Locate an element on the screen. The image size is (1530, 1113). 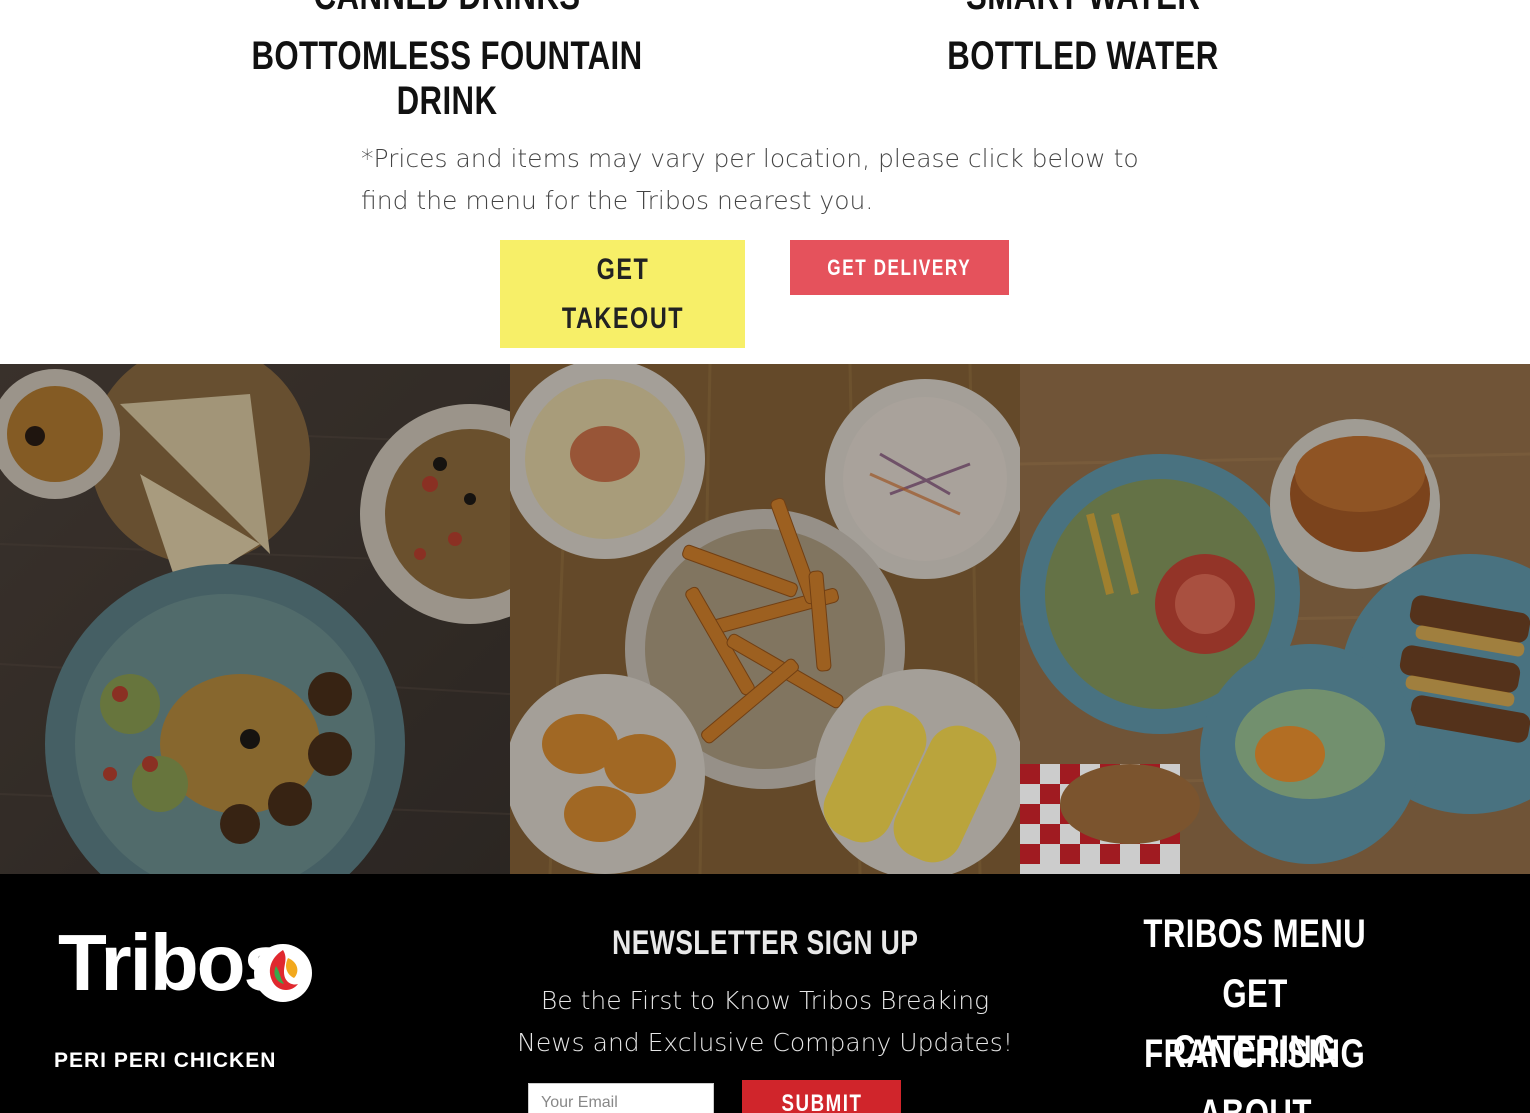
footer-link-franchising: Franchising is located at coordinates (1255, 1056).